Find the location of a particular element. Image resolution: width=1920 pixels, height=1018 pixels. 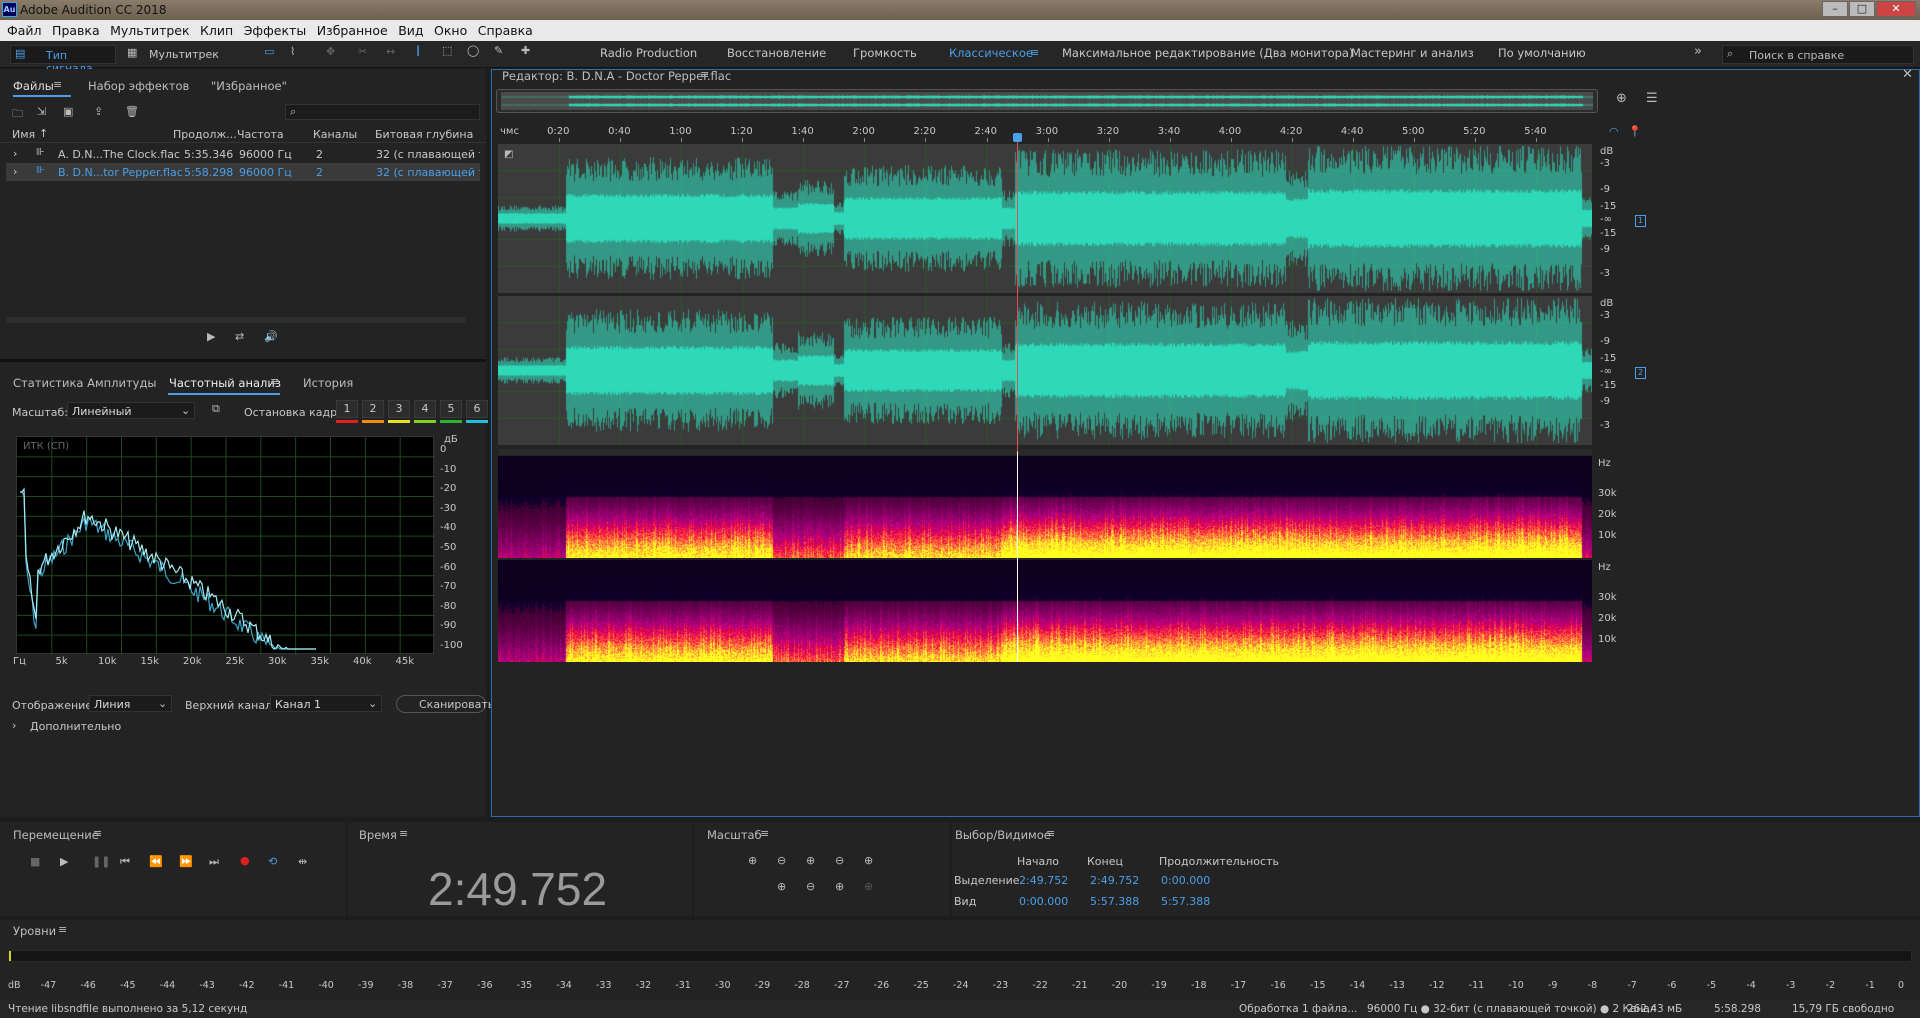

editor-menu-icon: ≡ is located at coordinates (704, 74).